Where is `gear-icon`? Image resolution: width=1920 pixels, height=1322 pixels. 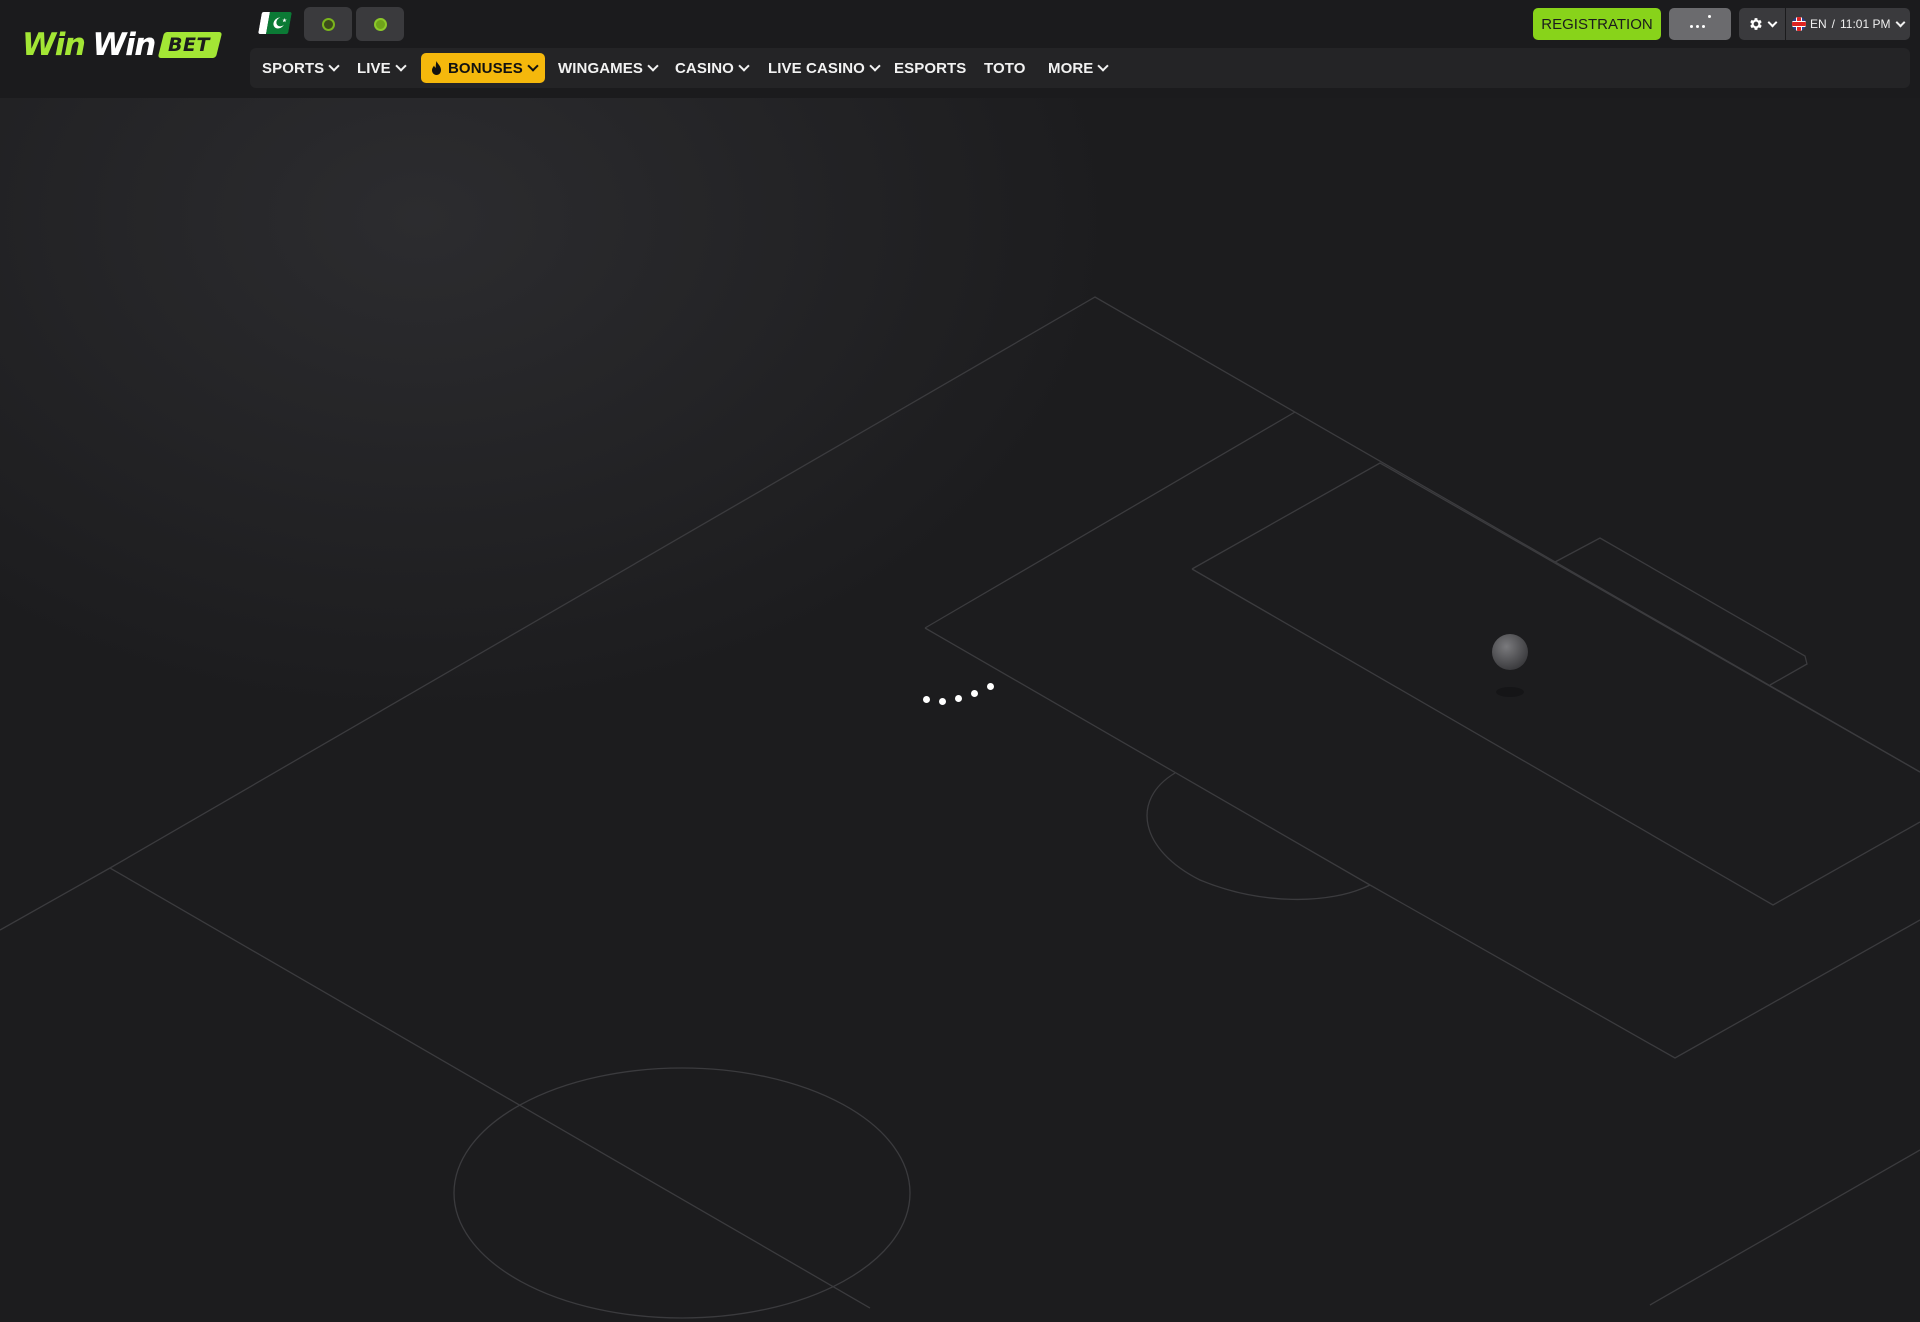 gear-icon is located at coordinates (1756, 24).